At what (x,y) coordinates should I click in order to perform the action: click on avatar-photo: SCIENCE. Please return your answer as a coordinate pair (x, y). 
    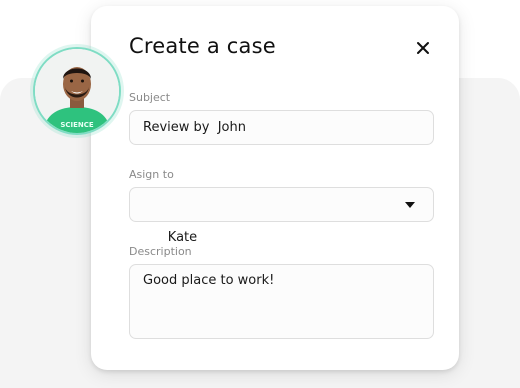
    Looking at the image, I should click on (77, 91).